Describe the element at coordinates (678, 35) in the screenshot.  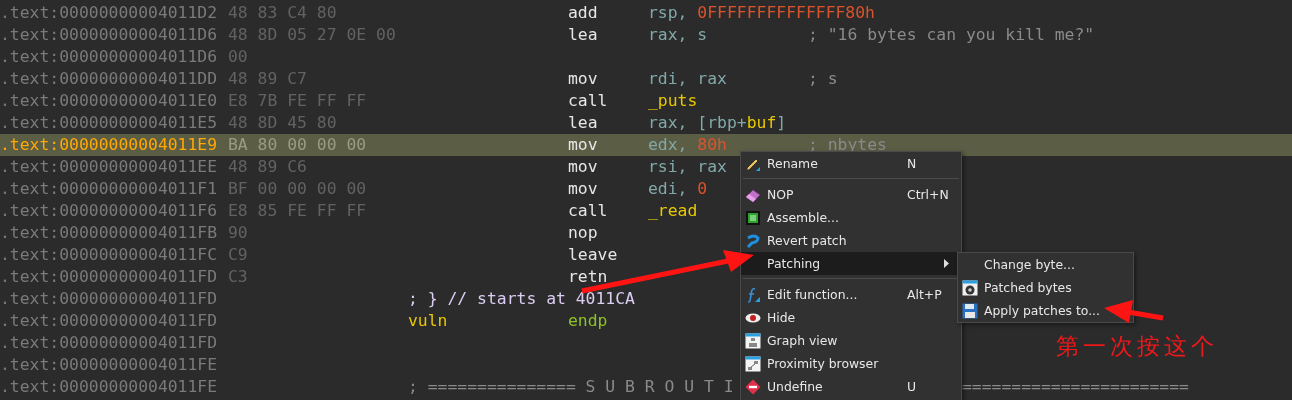
I see `operands: rax, s` at that location.